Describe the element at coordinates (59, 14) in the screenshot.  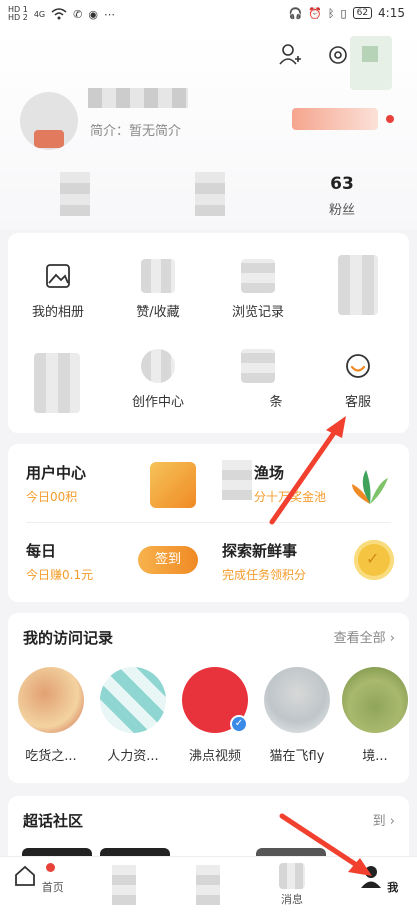
I see `wifi-icon` at that location.